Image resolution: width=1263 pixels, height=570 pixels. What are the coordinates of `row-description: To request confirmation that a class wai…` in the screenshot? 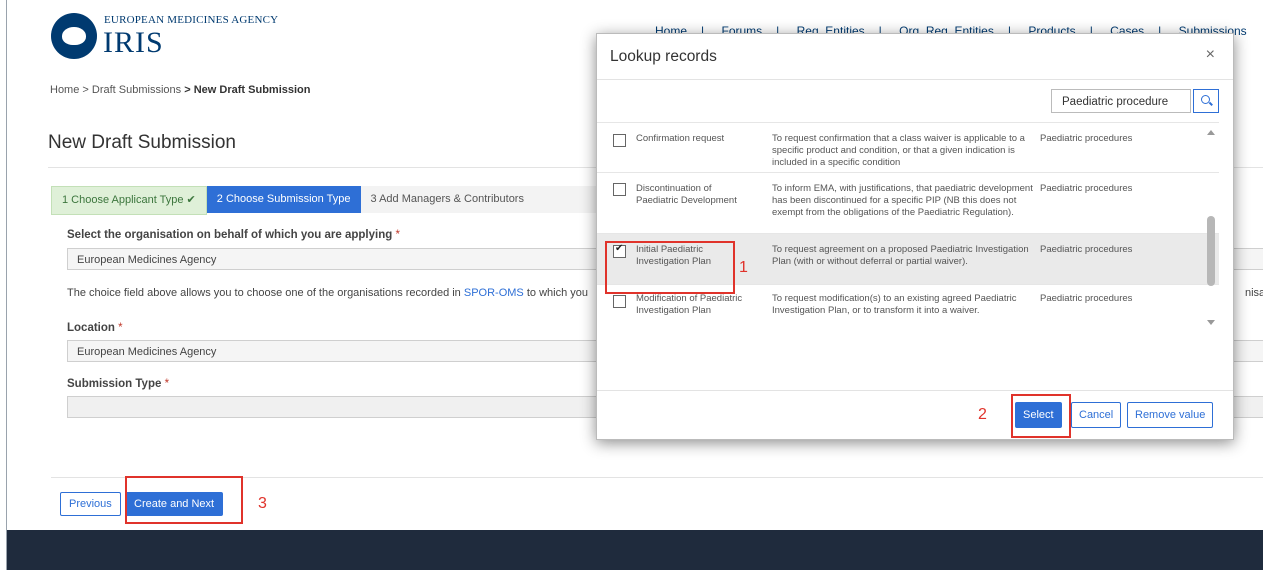 It's located at (898, 150).